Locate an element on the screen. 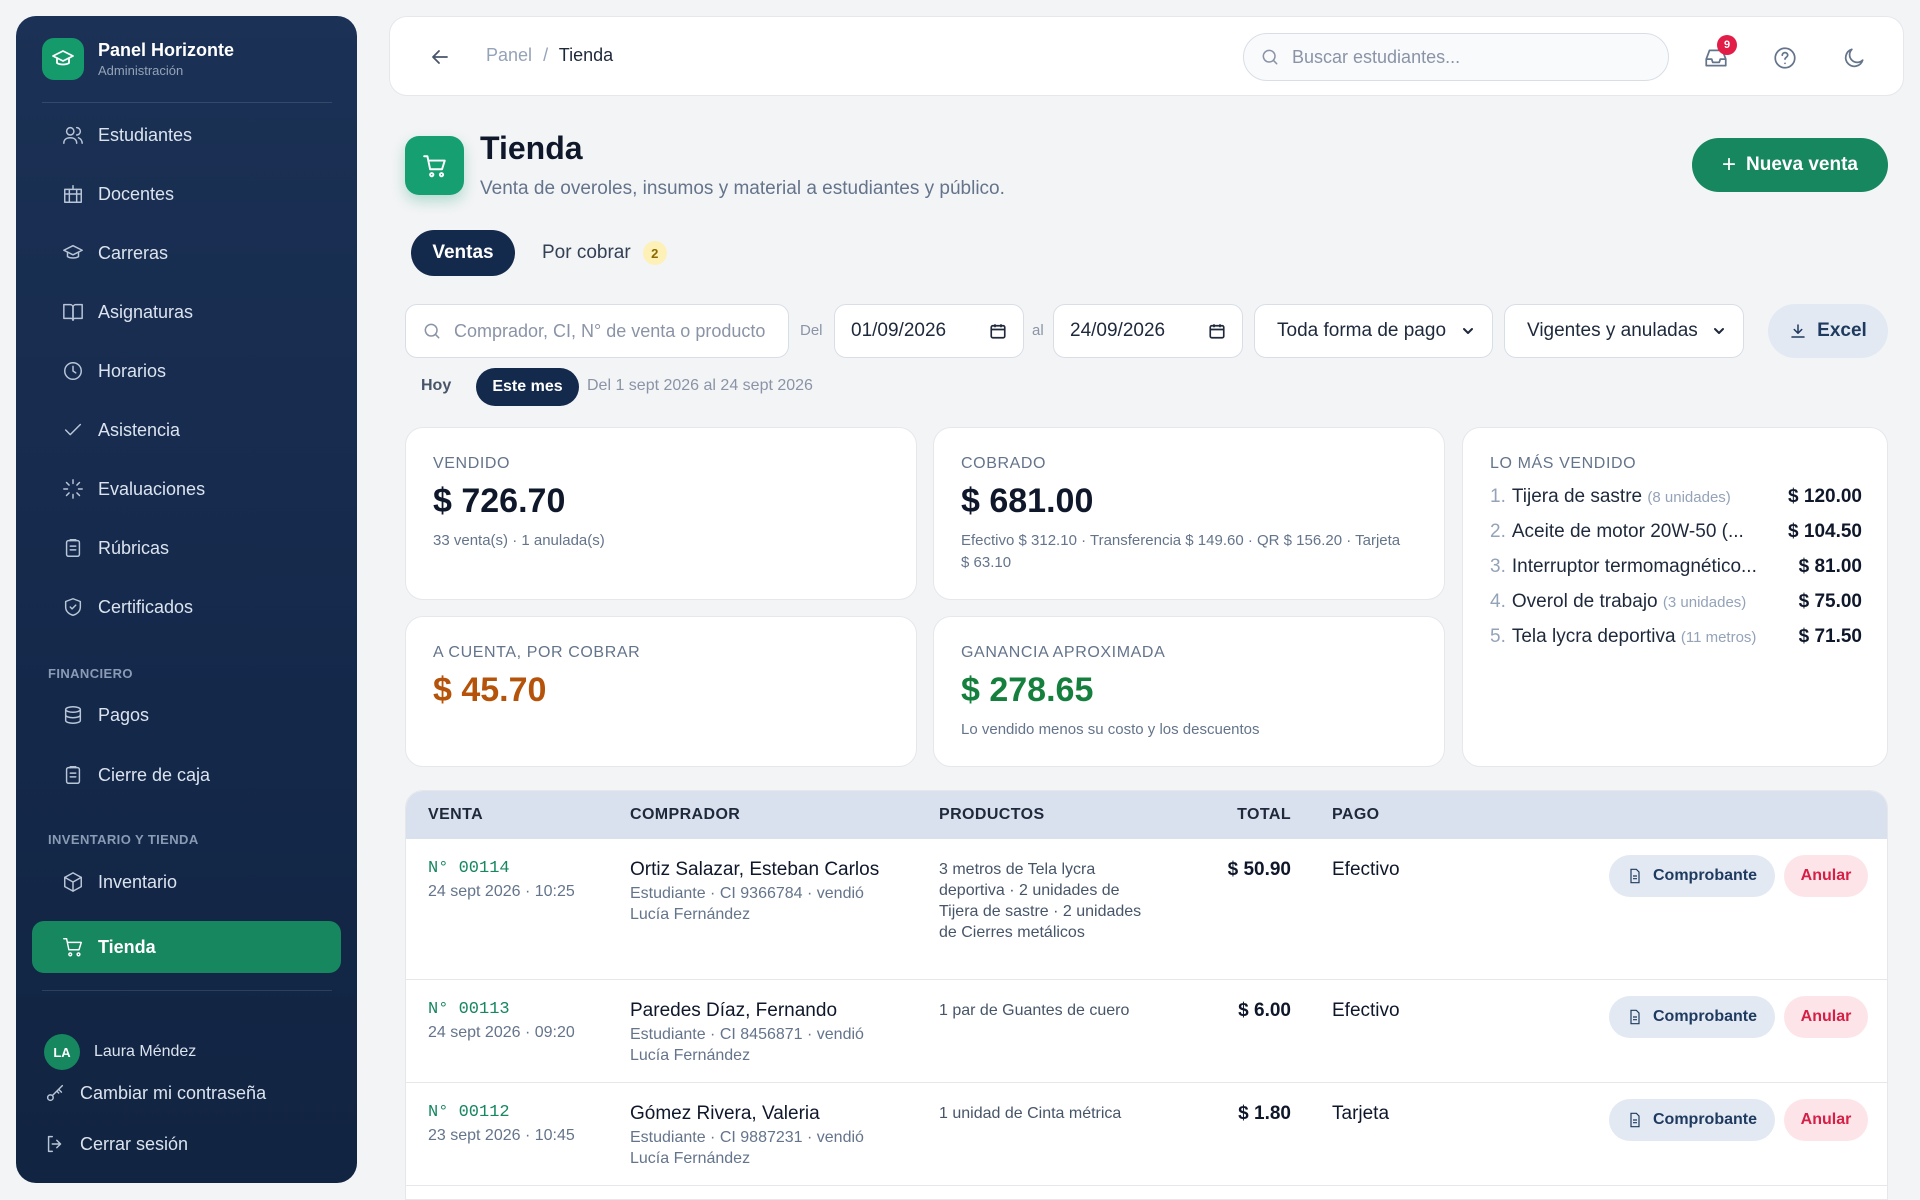  global-search is located at coordinates (1456, 57).